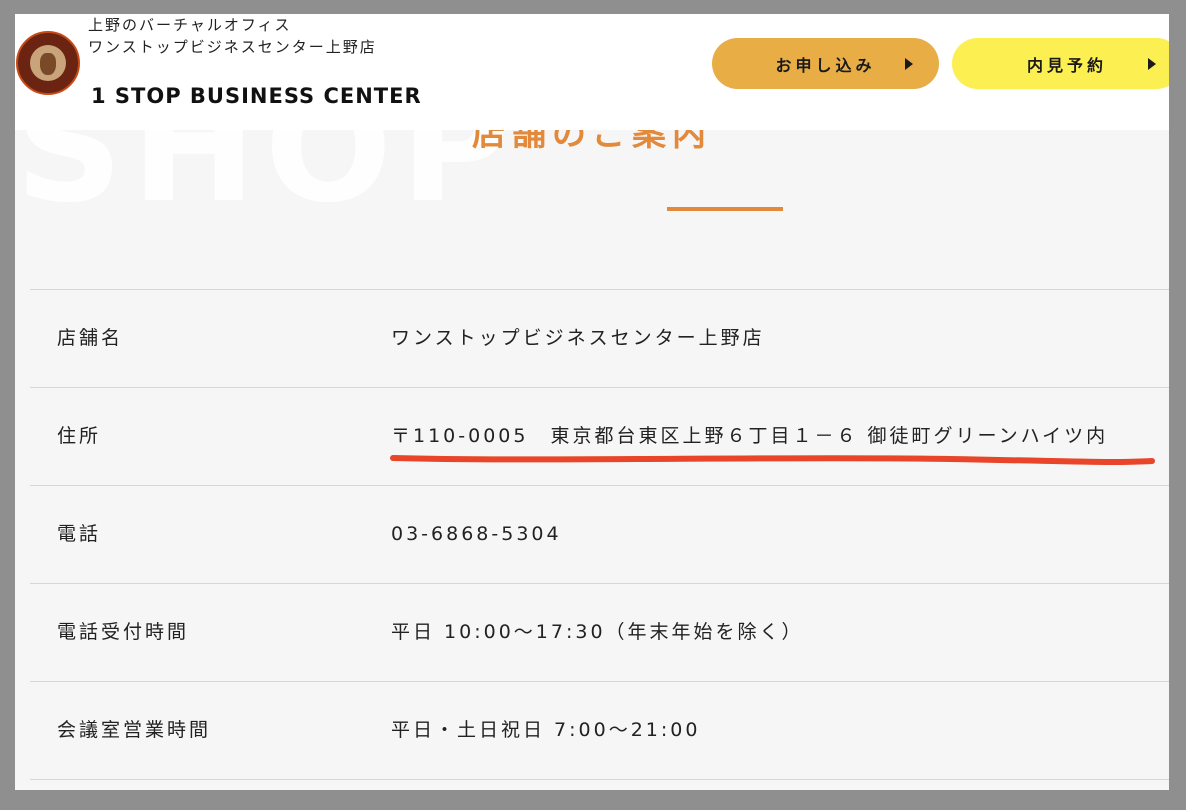 Image resolution: width=1186 pixels, height=810 pixels. What do you see at coordinates (772, 460) in the screenshot?
I see `red-underline-annotation` at bounding box center [772, 460].